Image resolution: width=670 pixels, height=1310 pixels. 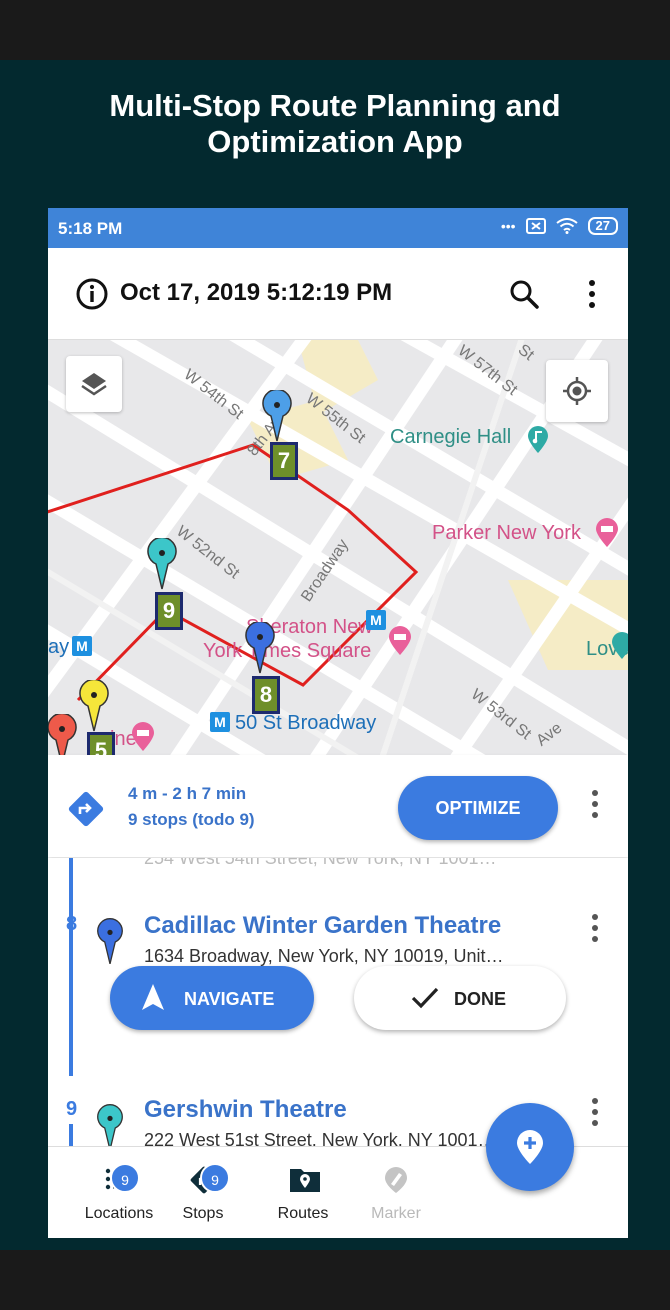 What do you see at coordinates (305, 723) in the screenshot?
I see `poi-label: 50 St Broadway` at bounding box center [305, 723].